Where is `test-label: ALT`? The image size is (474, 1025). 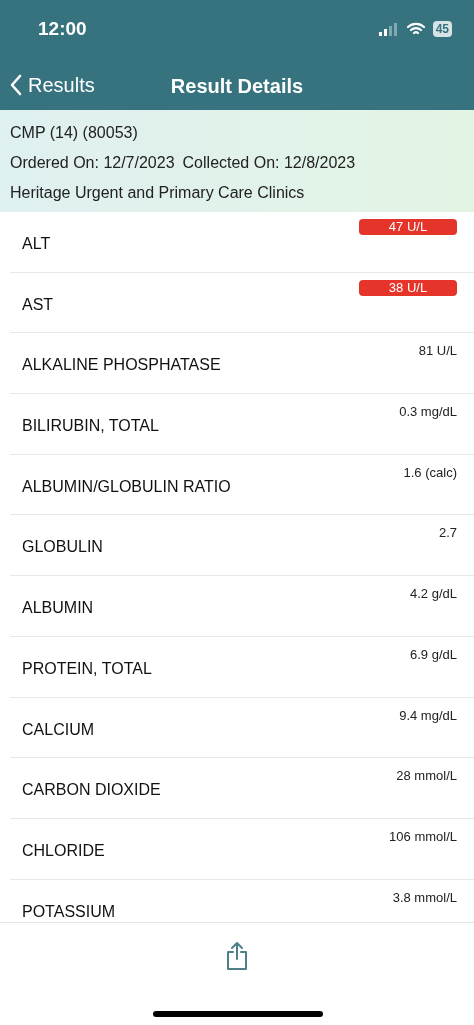 test-label: ALT is located at coordinates (36, 244).